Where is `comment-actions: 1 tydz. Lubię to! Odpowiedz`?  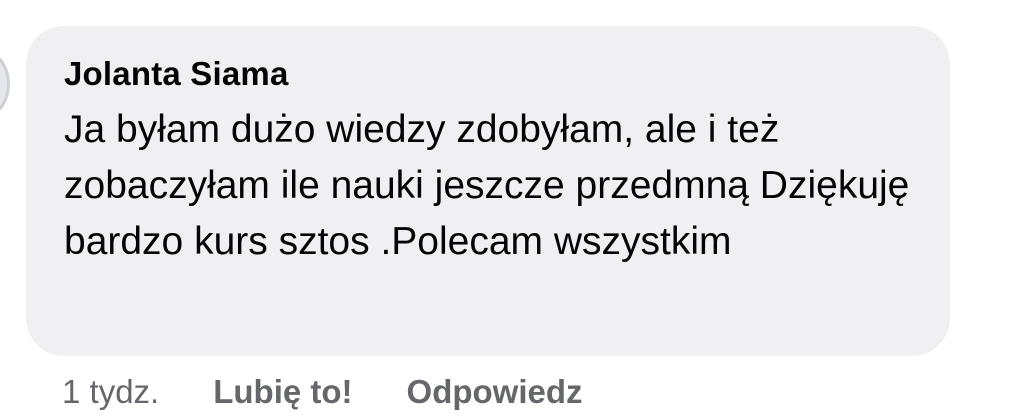
comment-actions: 1 tydz. Lubię to! Odpowiedz is located at coordinates (322, 392).